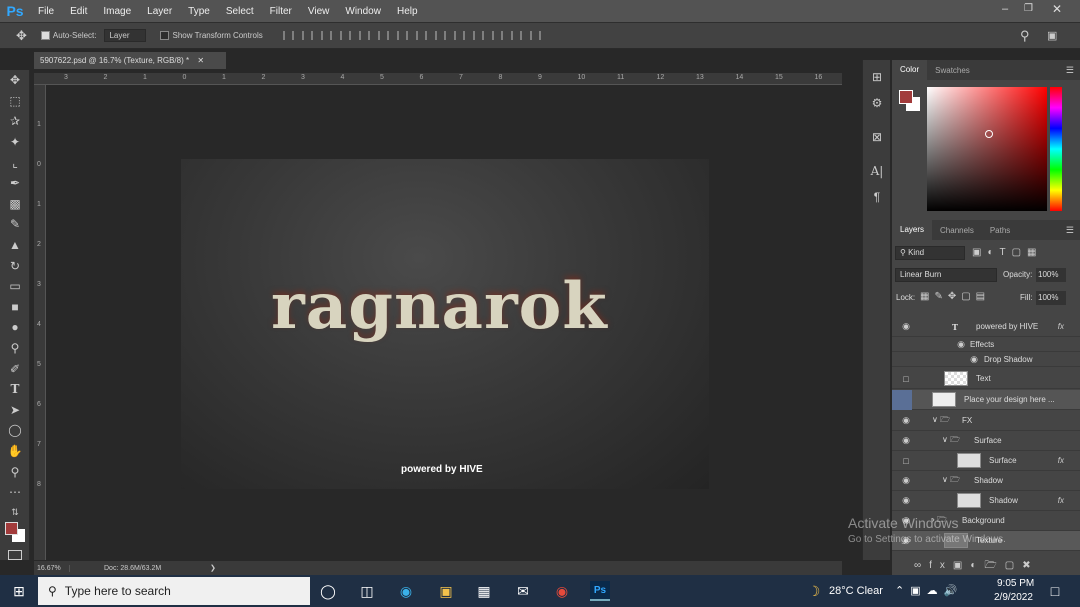 This screenshot has width=1080, height=607. I want to click on menu-layer: Layer, so click(159, 11).